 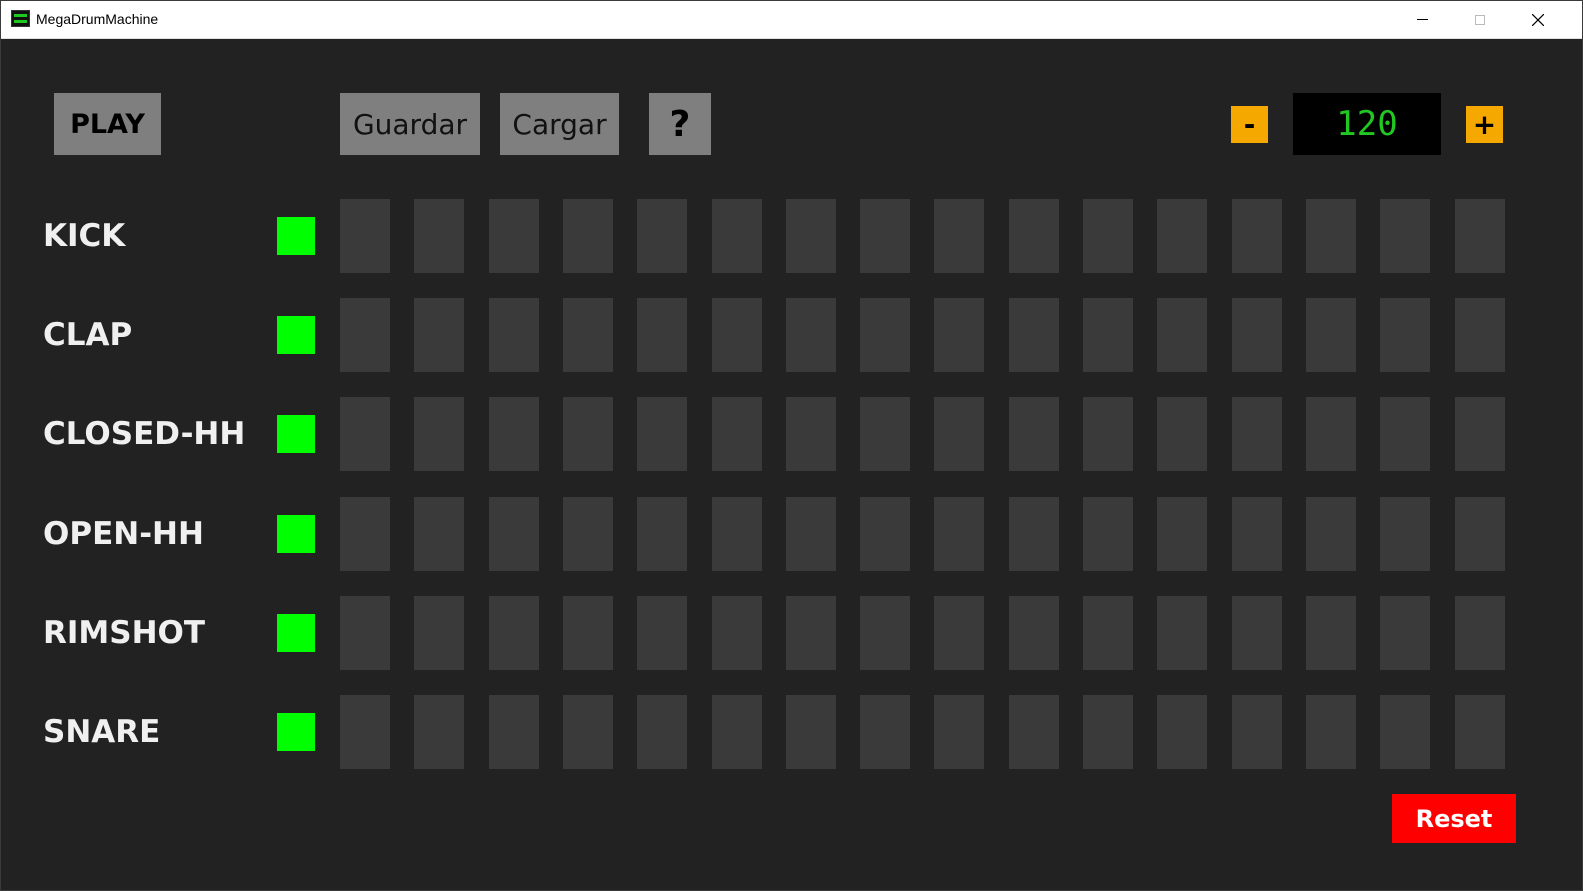 What do you see at coordinates (1484, 124) in the screenshot?
I see `tempo-increase-button: +` at bounding box center [1484, 124].